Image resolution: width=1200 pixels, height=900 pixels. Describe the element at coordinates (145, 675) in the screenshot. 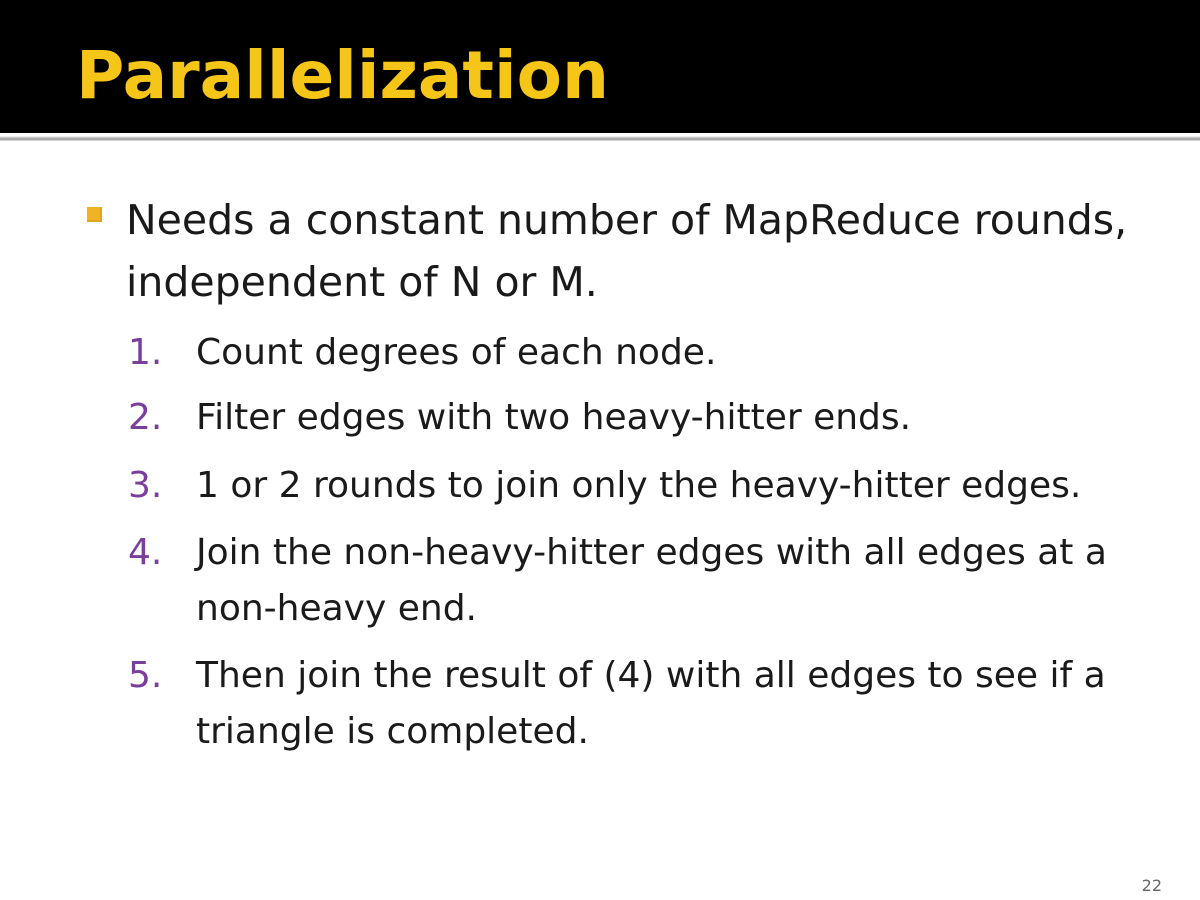

I see `step-number: 5.` at that location.